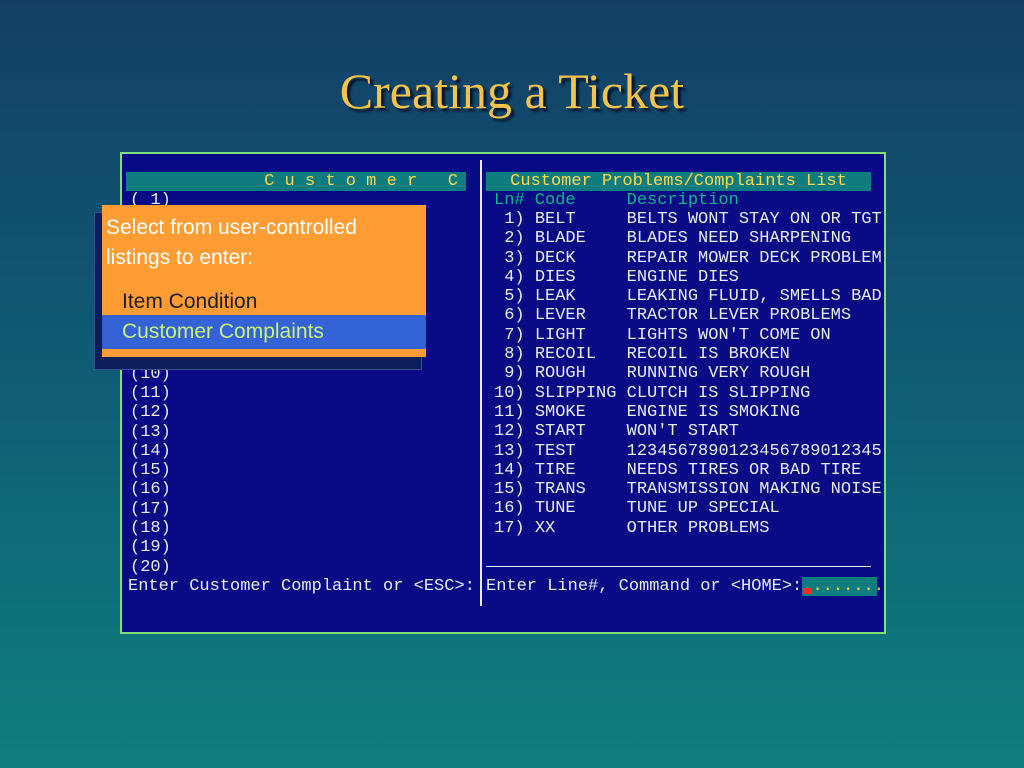 This screenshot has height=768, width=1024. Describe the element at coordinates (808, 591) in the screenshot. I see `cursor-marker` at that location.